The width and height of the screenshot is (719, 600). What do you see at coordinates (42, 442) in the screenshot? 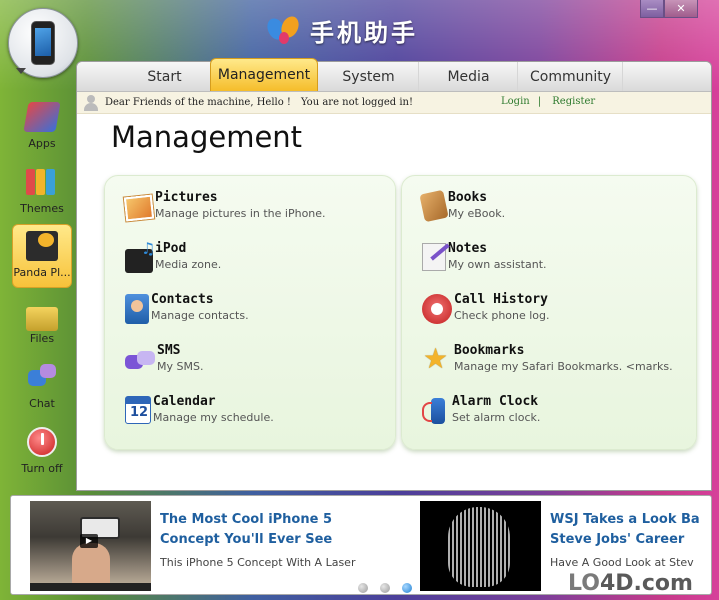
I see `power-icon` at bounding box center [42, 442].